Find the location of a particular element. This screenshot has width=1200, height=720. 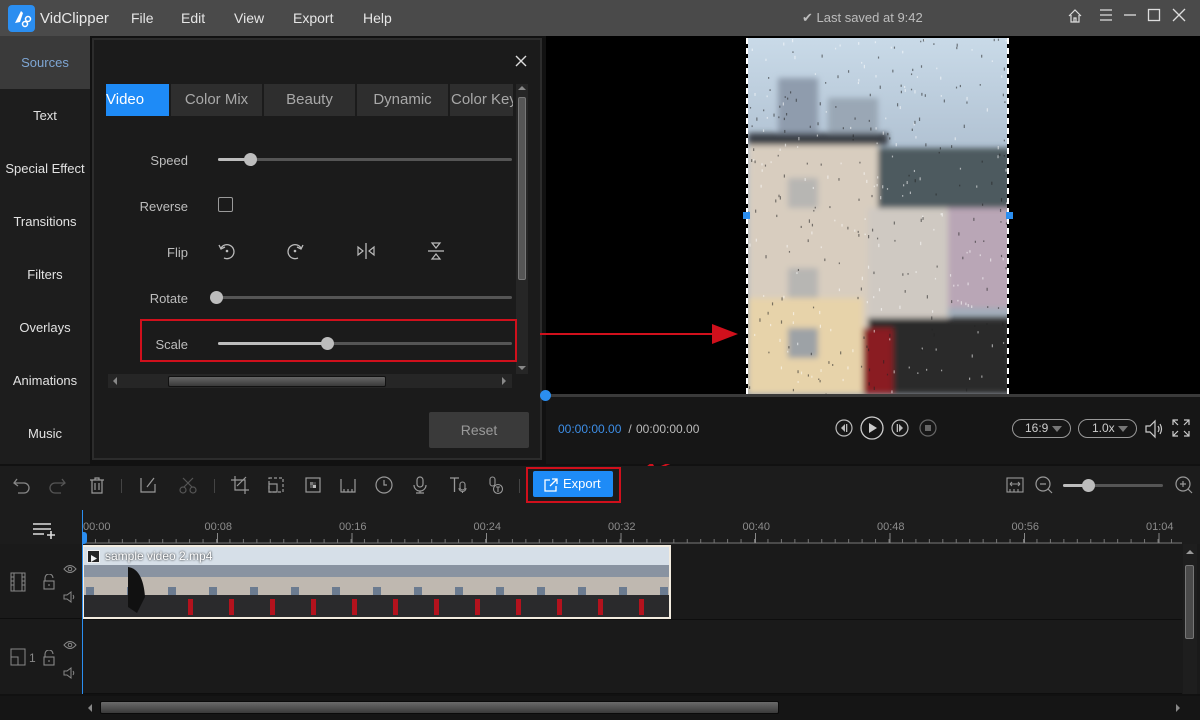

minimize-icon is located at coordinates (1130, 17).